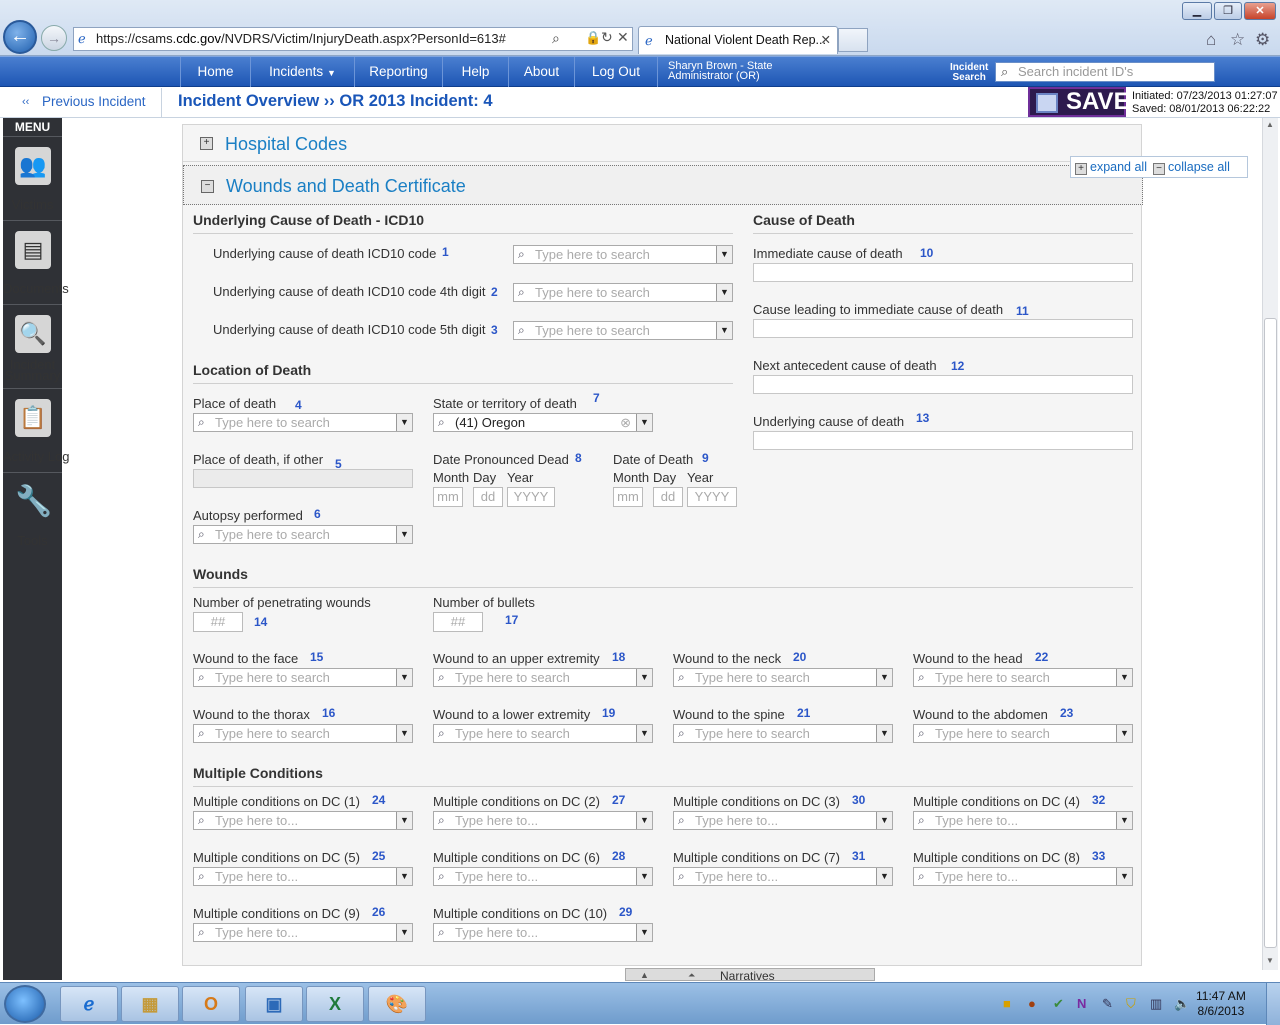  Describe the element at coordinates (1270, 124) in the screenshot. I see `scroll-up-icon: ▲` at that location.